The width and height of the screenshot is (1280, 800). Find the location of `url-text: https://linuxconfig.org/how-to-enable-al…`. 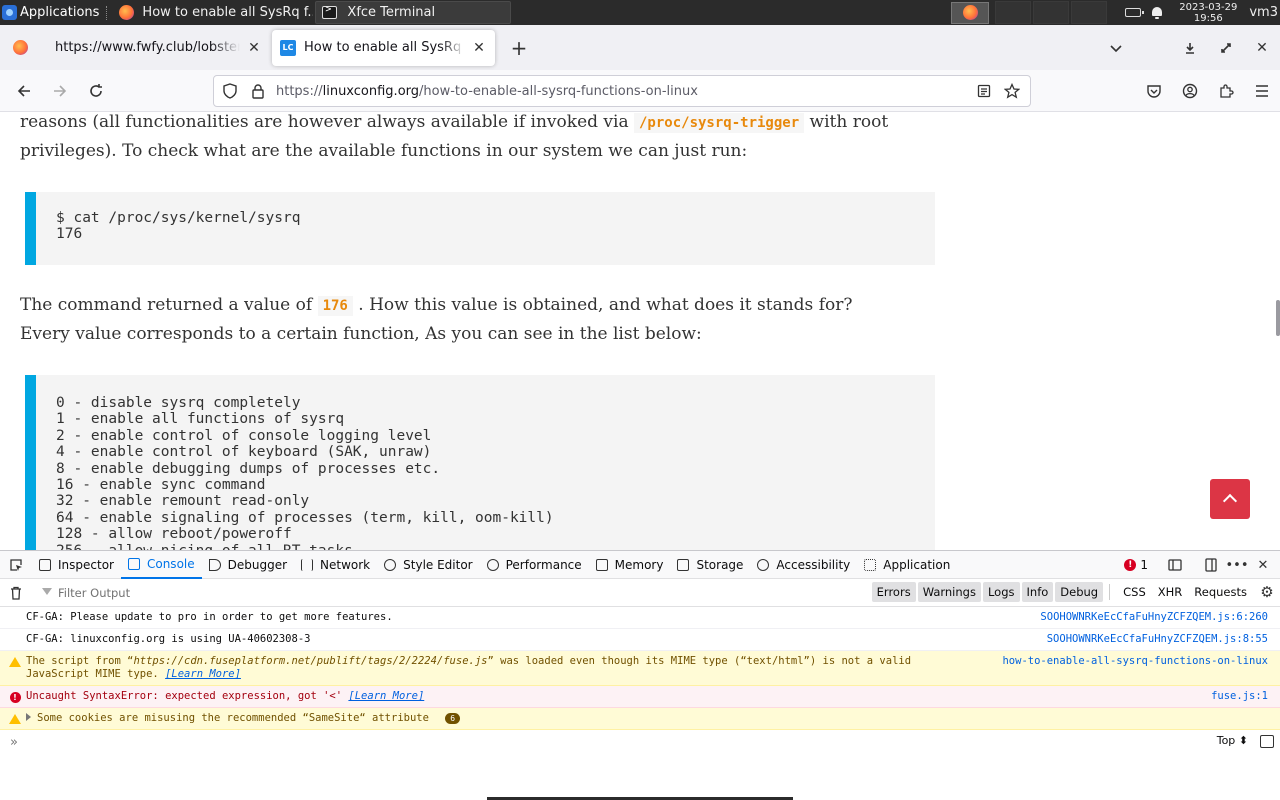

url-text: https://linuxconfig.org/how-to-enable-al… is located at coordinates (623, 91).